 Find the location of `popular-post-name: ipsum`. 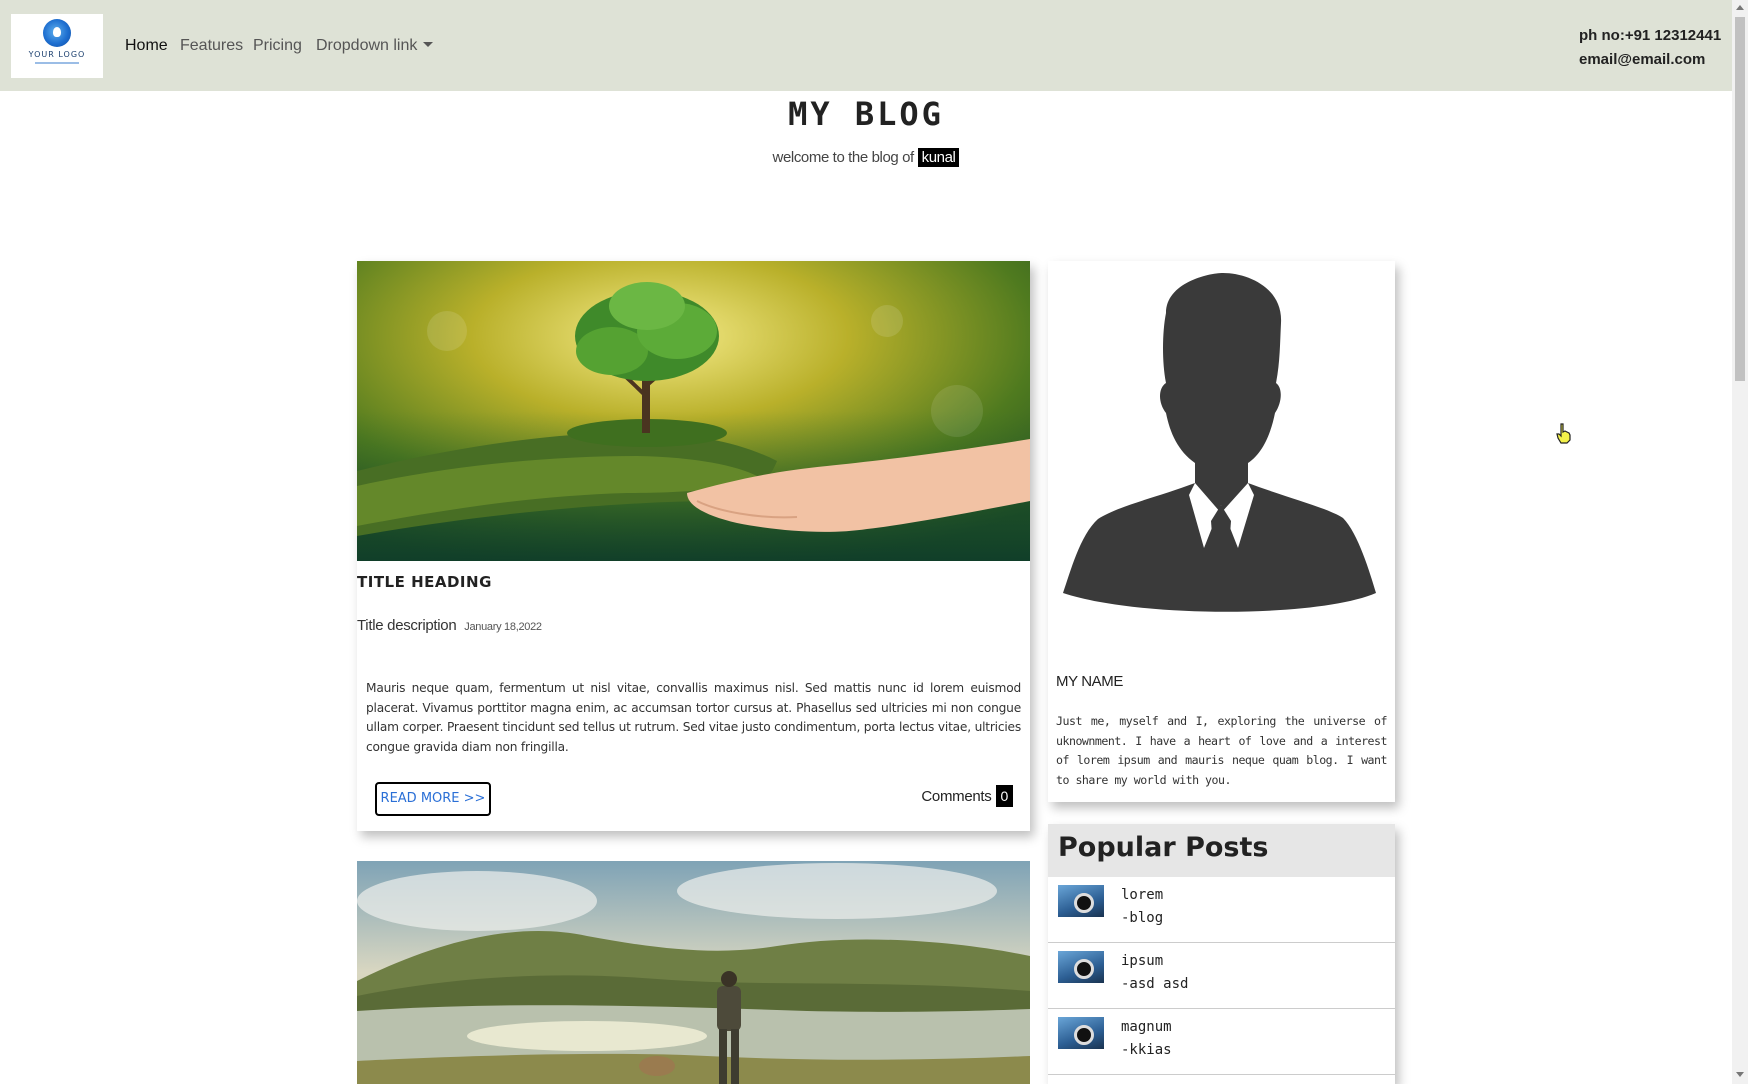

popular-post-name: ipsum is located at coordinates (1142, 961).